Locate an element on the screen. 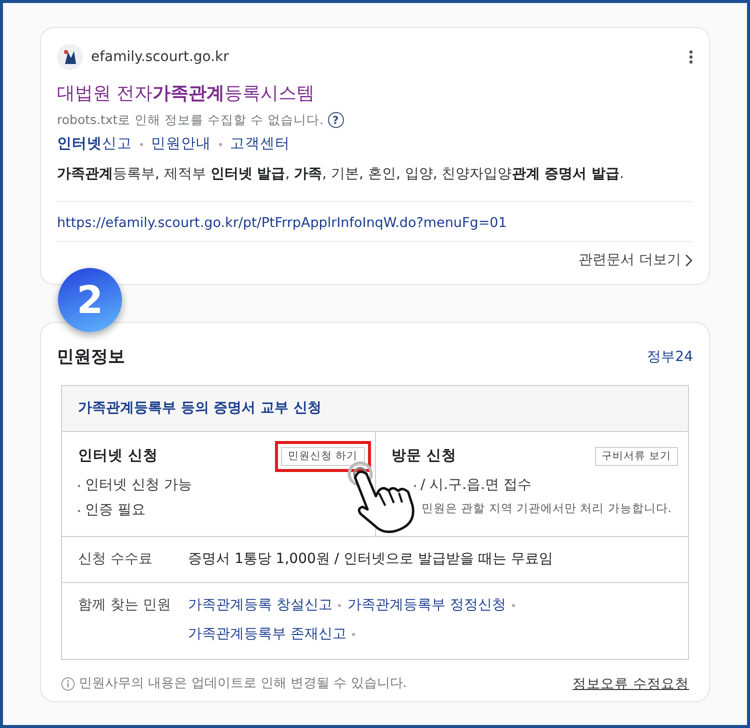  chevron-right-icon is located at coordinates (689, 260).